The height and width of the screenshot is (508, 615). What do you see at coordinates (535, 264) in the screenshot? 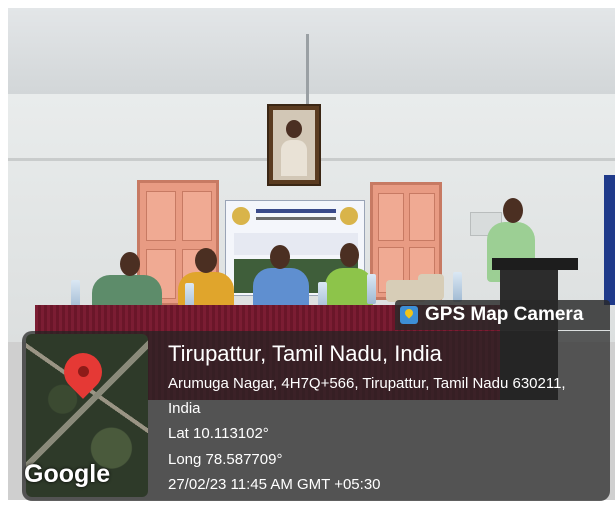
I see `podium-top` at bounding box center [535, 264].